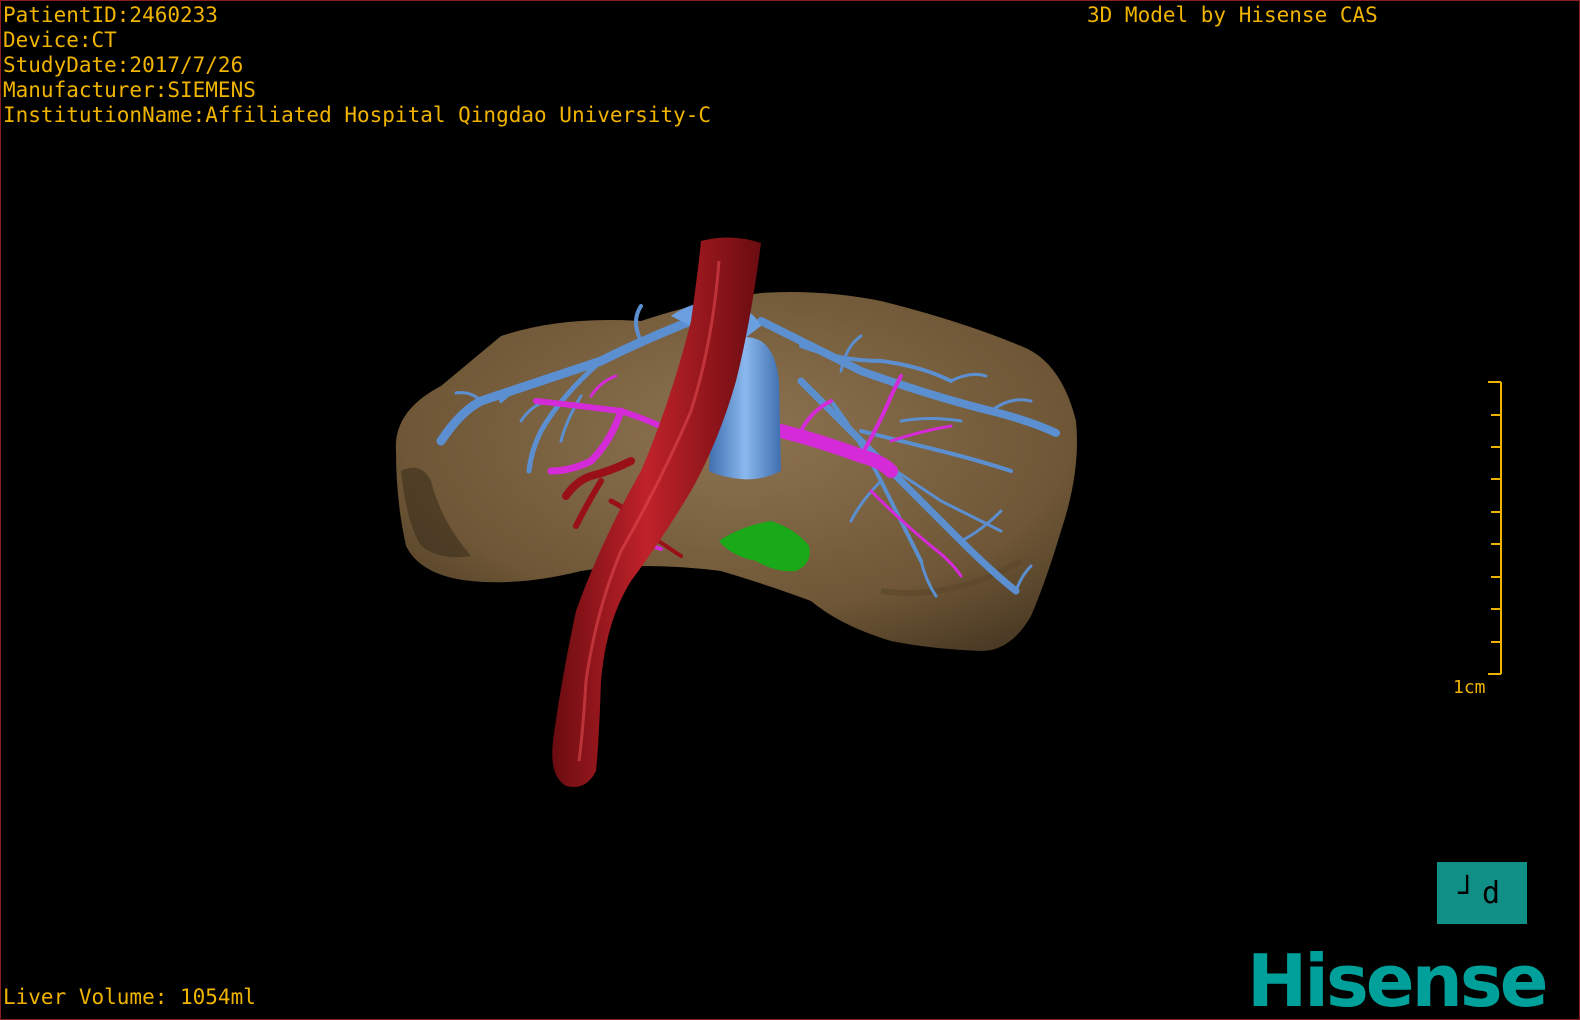  Describe the element at coordinates (1469, 687) in the screenshot. I see `scale-bar-label: 1cm` at that location.